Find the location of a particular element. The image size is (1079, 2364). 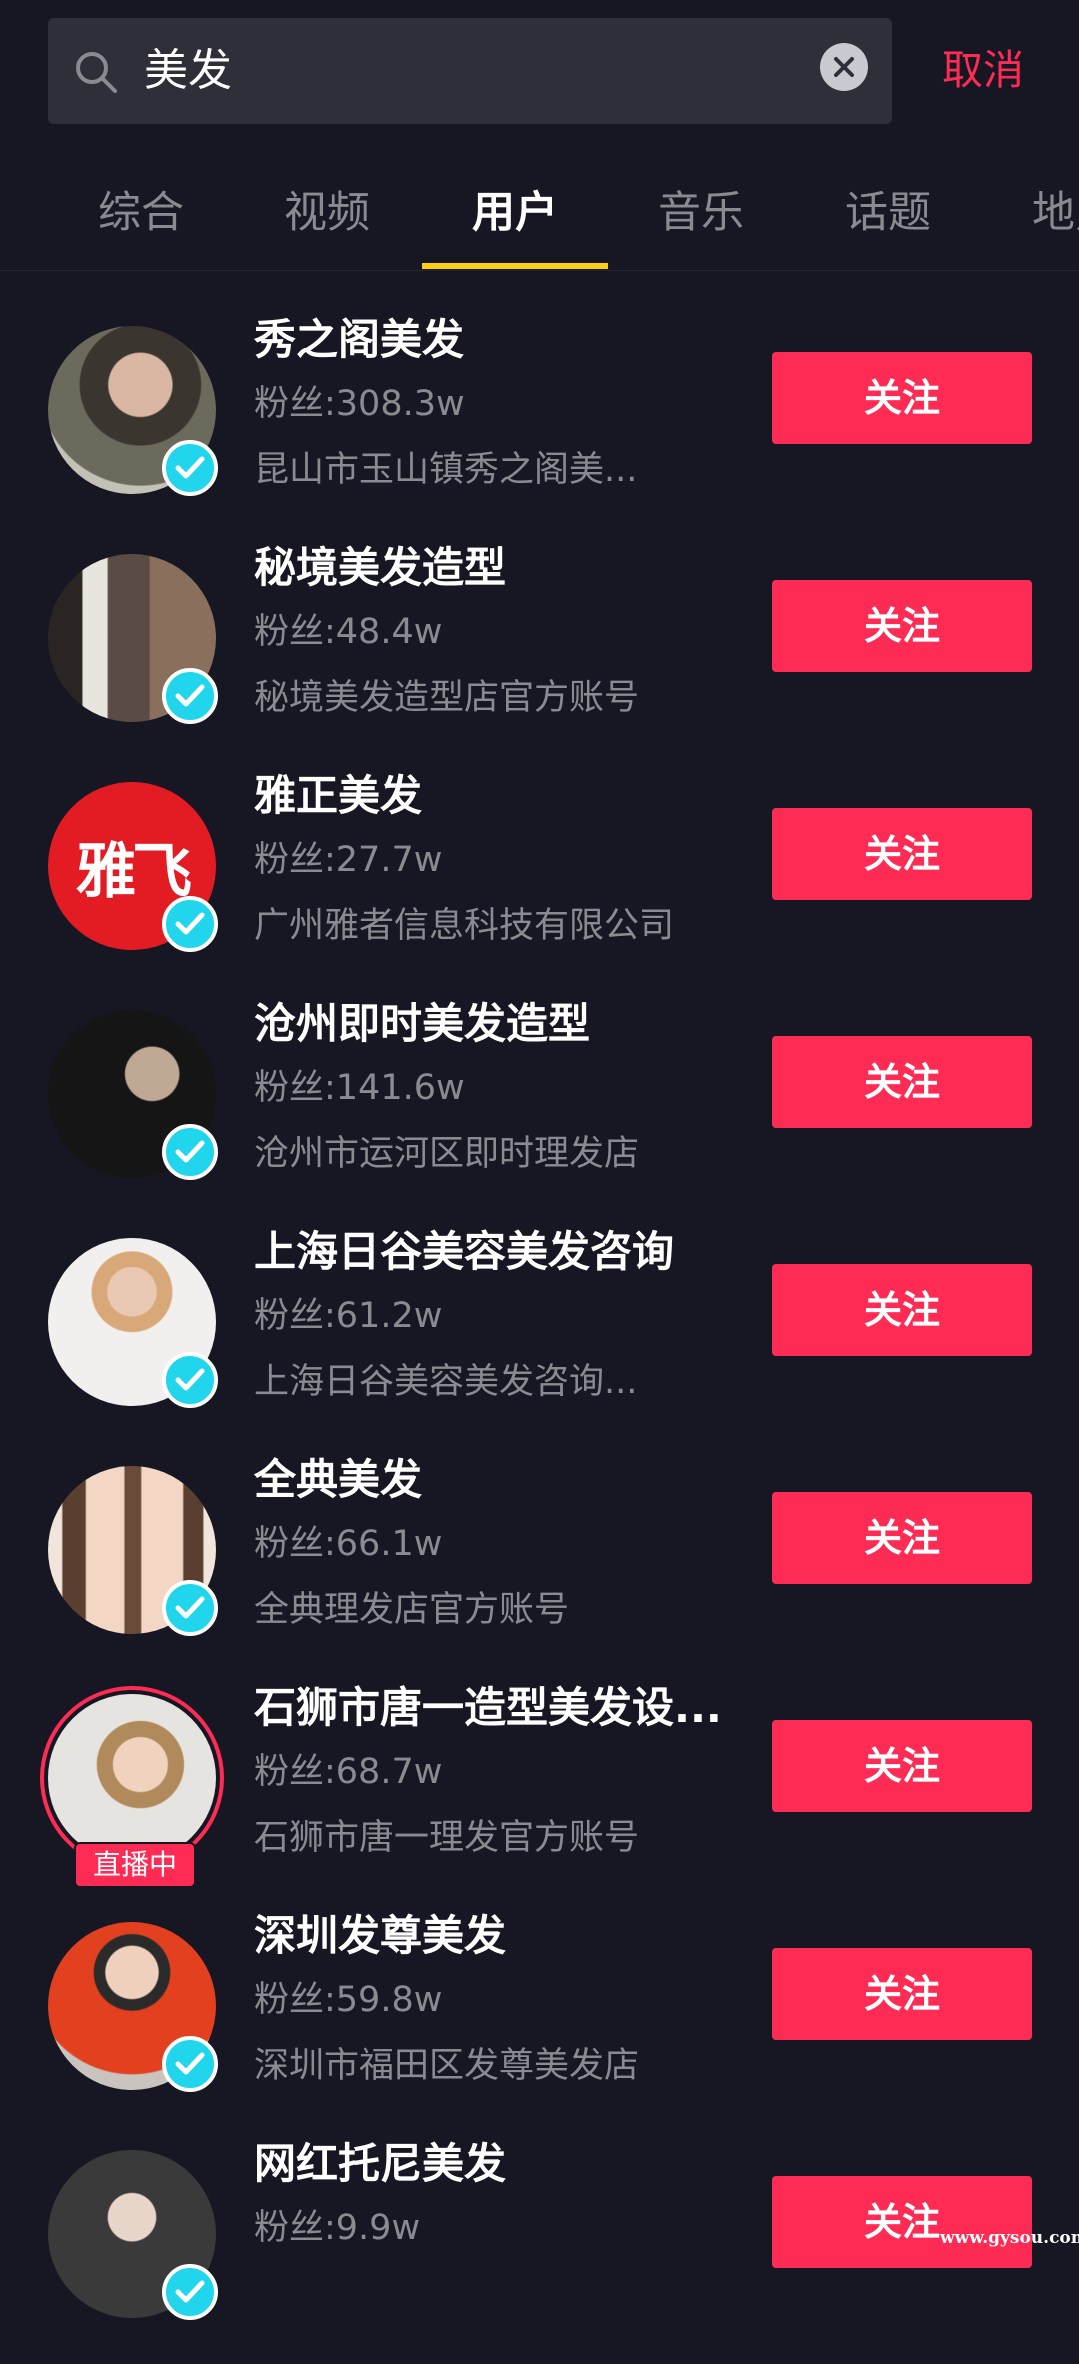

search-icon is located at coordinates (96, 72).